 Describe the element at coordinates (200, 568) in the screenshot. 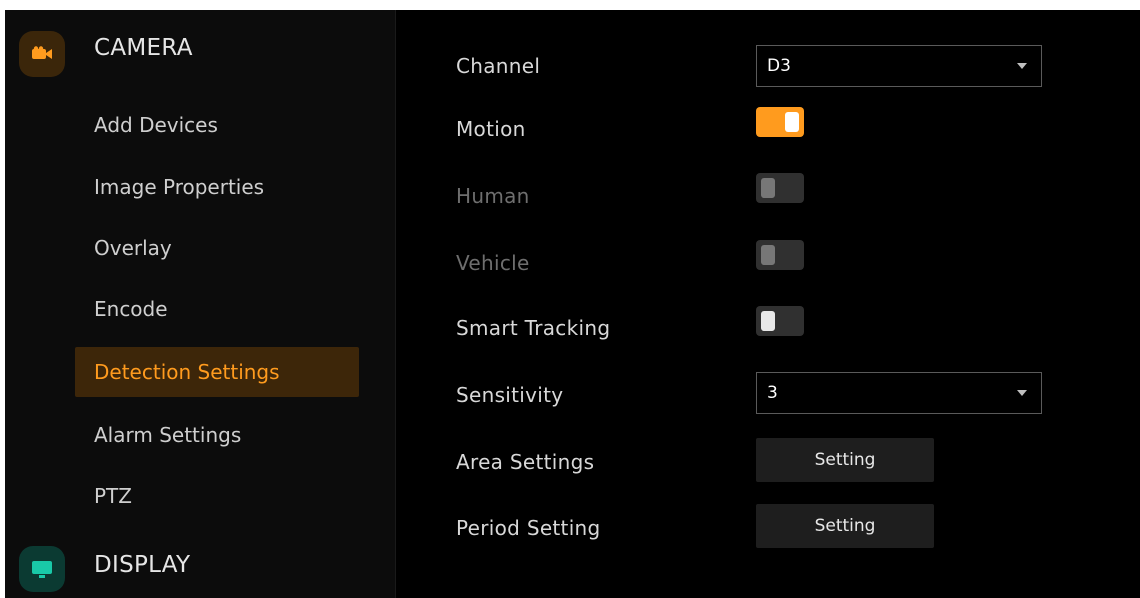

I see `display-section-header: DISPLAY` at that location.